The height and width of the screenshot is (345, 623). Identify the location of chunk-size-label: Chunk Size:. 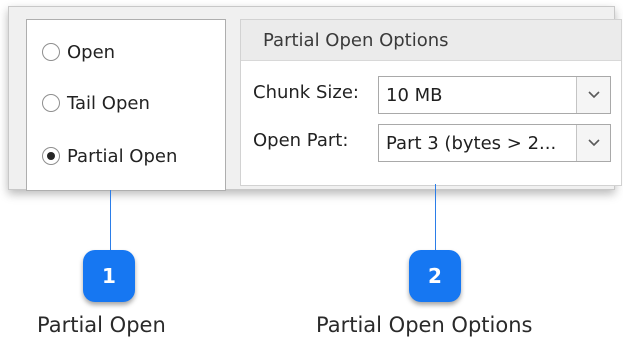
(306, 92).